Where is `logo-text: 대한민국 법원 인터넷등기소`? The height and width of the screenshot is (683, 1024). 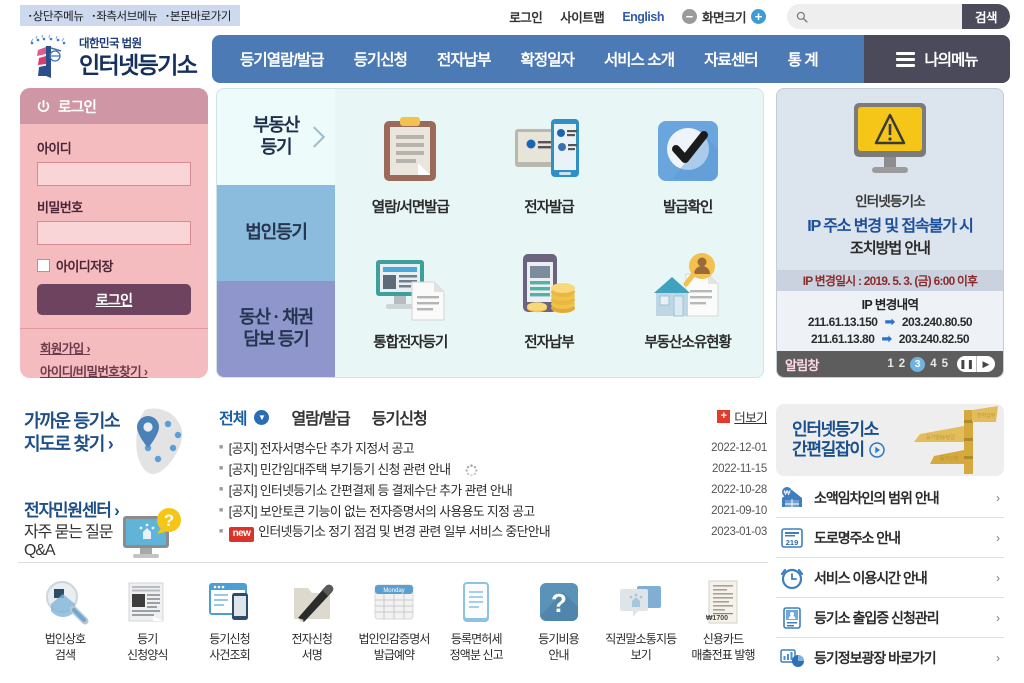
logo-text: 대한민국 법원 인터넷등기소 is located at coordinates (138, 58).